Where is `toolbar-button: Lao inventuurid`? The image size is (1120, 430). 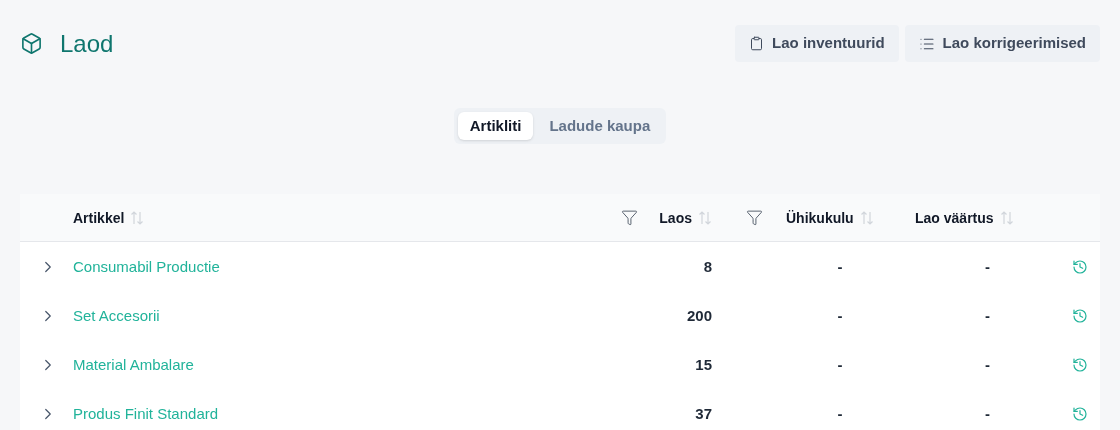 toolbar-button: Lao inventuurid is located at coordinates (817, 43).